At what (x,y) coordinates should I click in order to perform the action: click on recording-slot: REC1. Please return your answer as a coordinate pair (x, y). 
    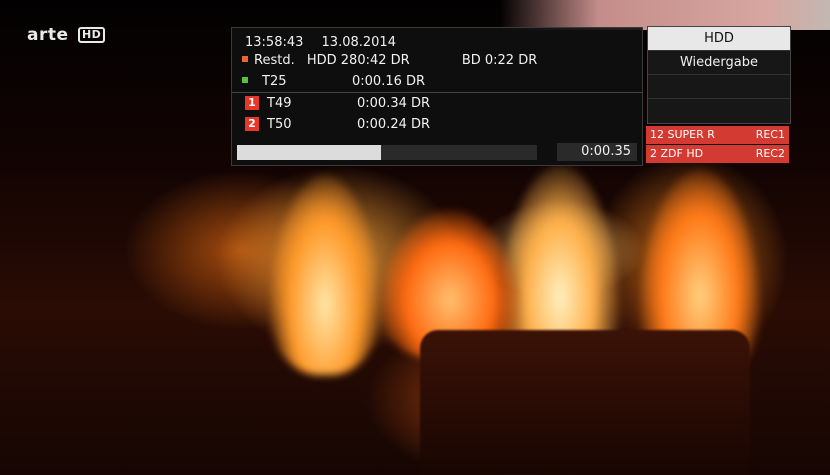
    Looking at the image, I should click on (770, 134).